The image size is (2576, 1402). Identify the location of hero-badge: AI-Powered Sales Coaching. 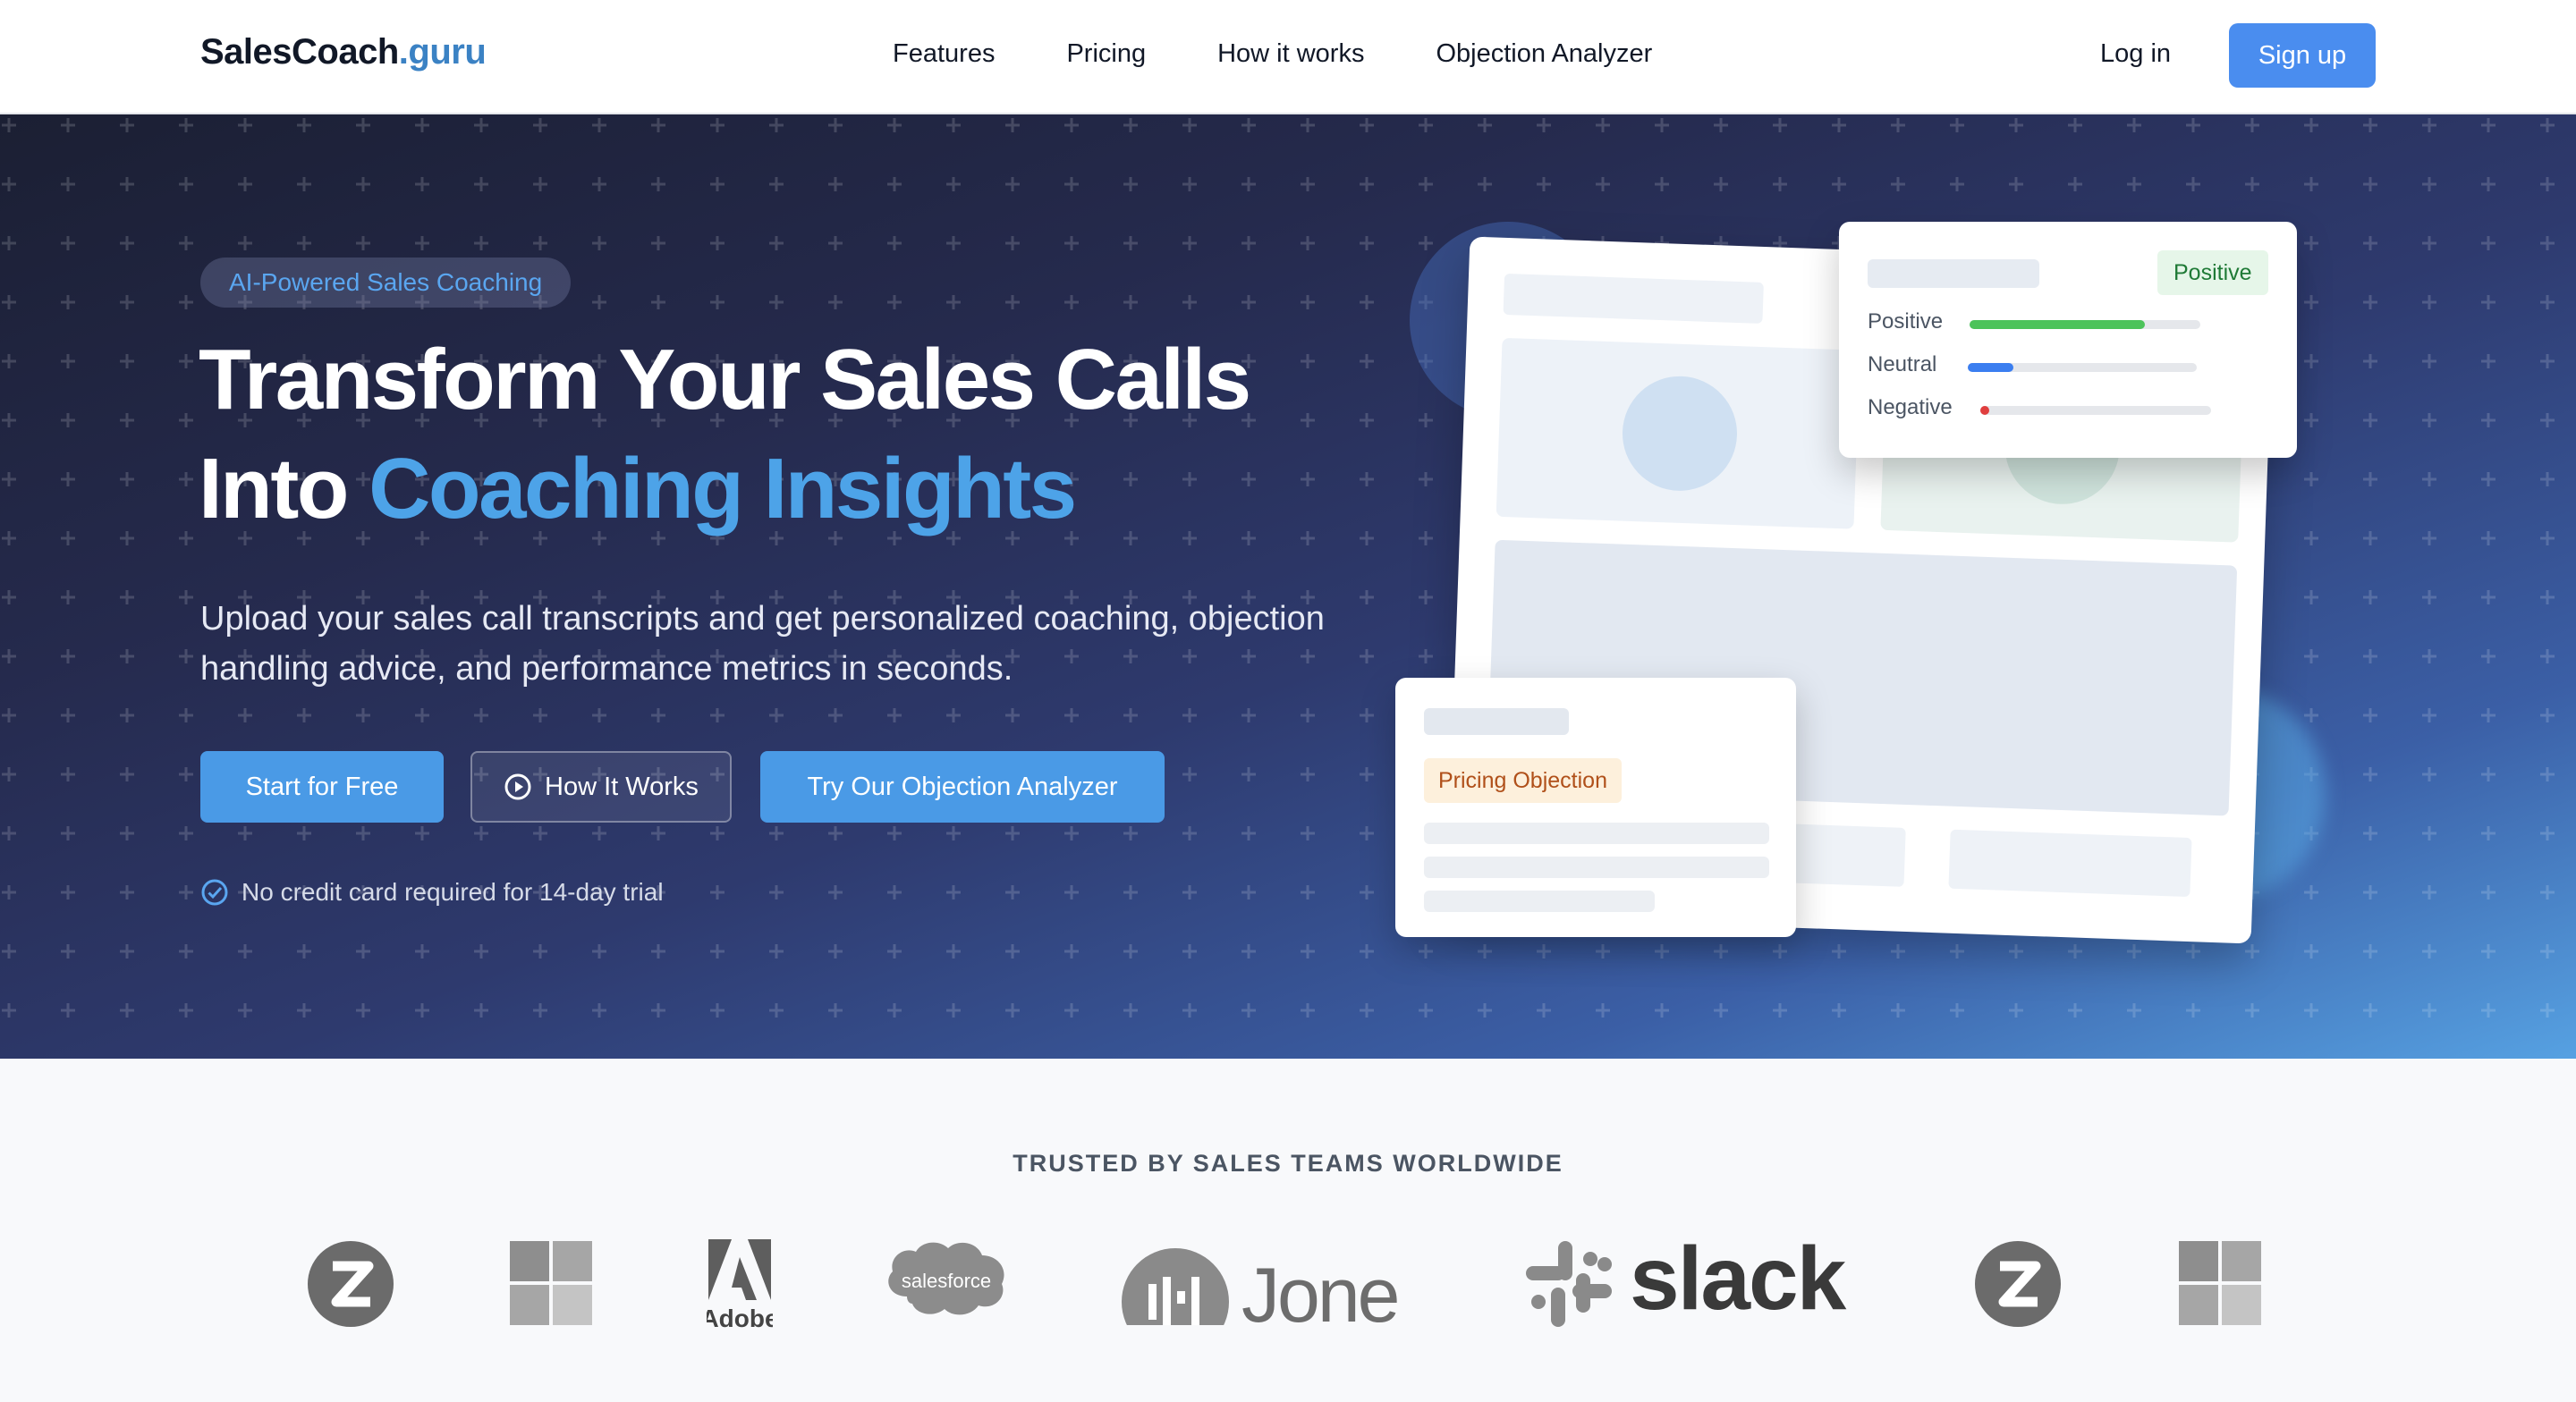
(386, 283).